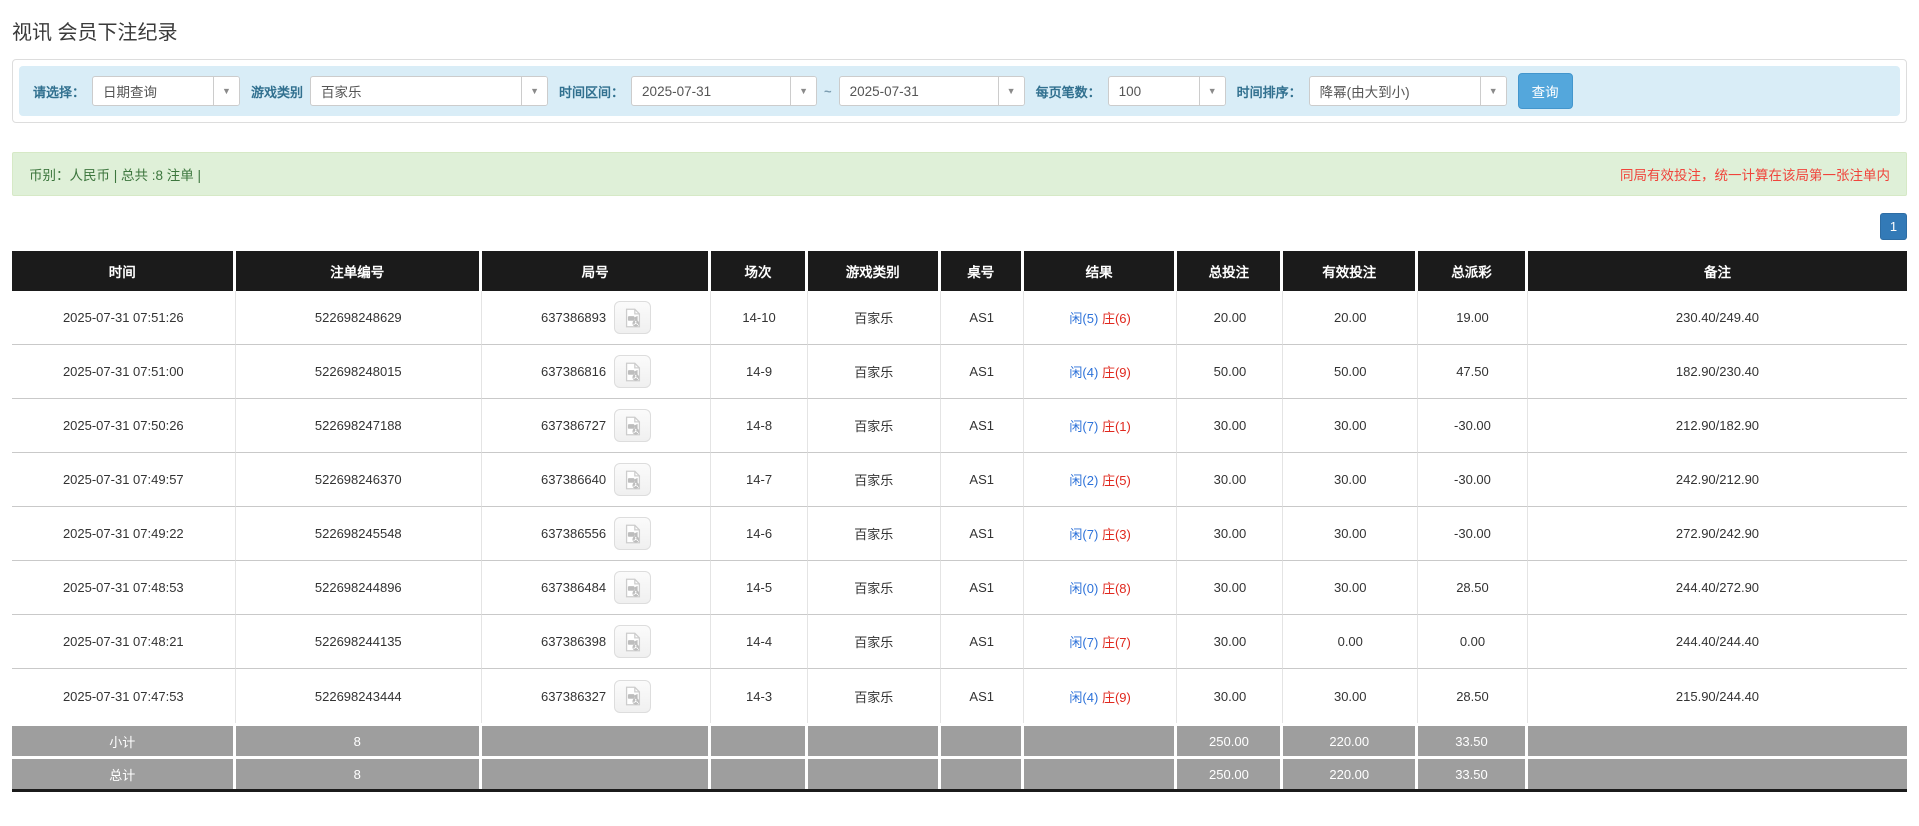  I want to click on total-label: 总计, so click(124, 772).